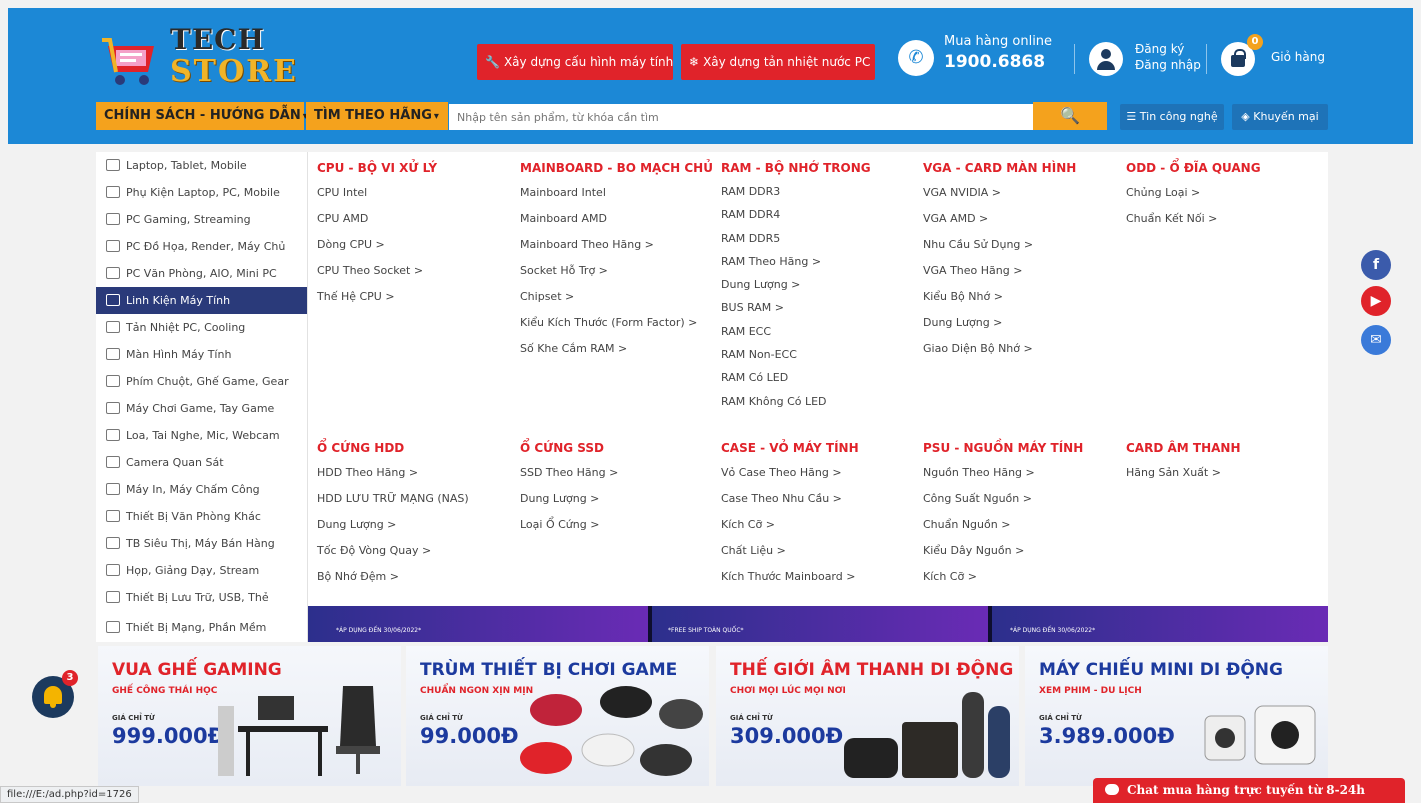  I want to click on menu-link: Chuẩn Kết Nối >, so click(1226, 219).